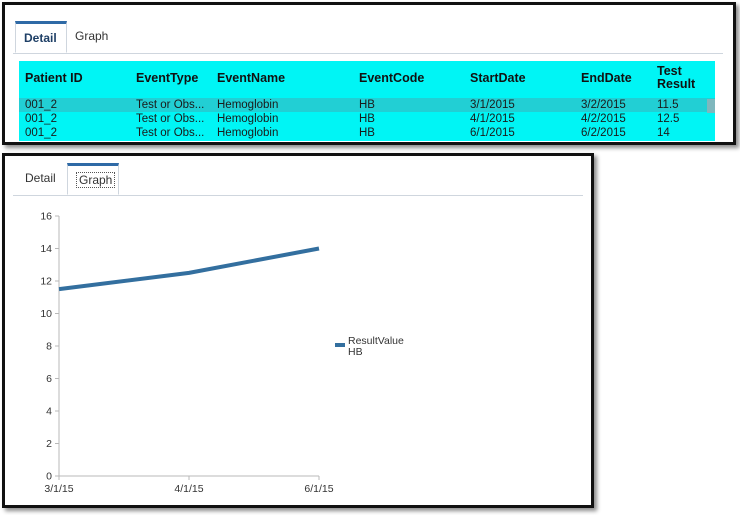 The width and height of the screenshot is (740, 515). What do you see at coordinates (492, 105) in the screenshot?
I see `cell-start-date: 3/1/2015` at bounding box center [492, 105].